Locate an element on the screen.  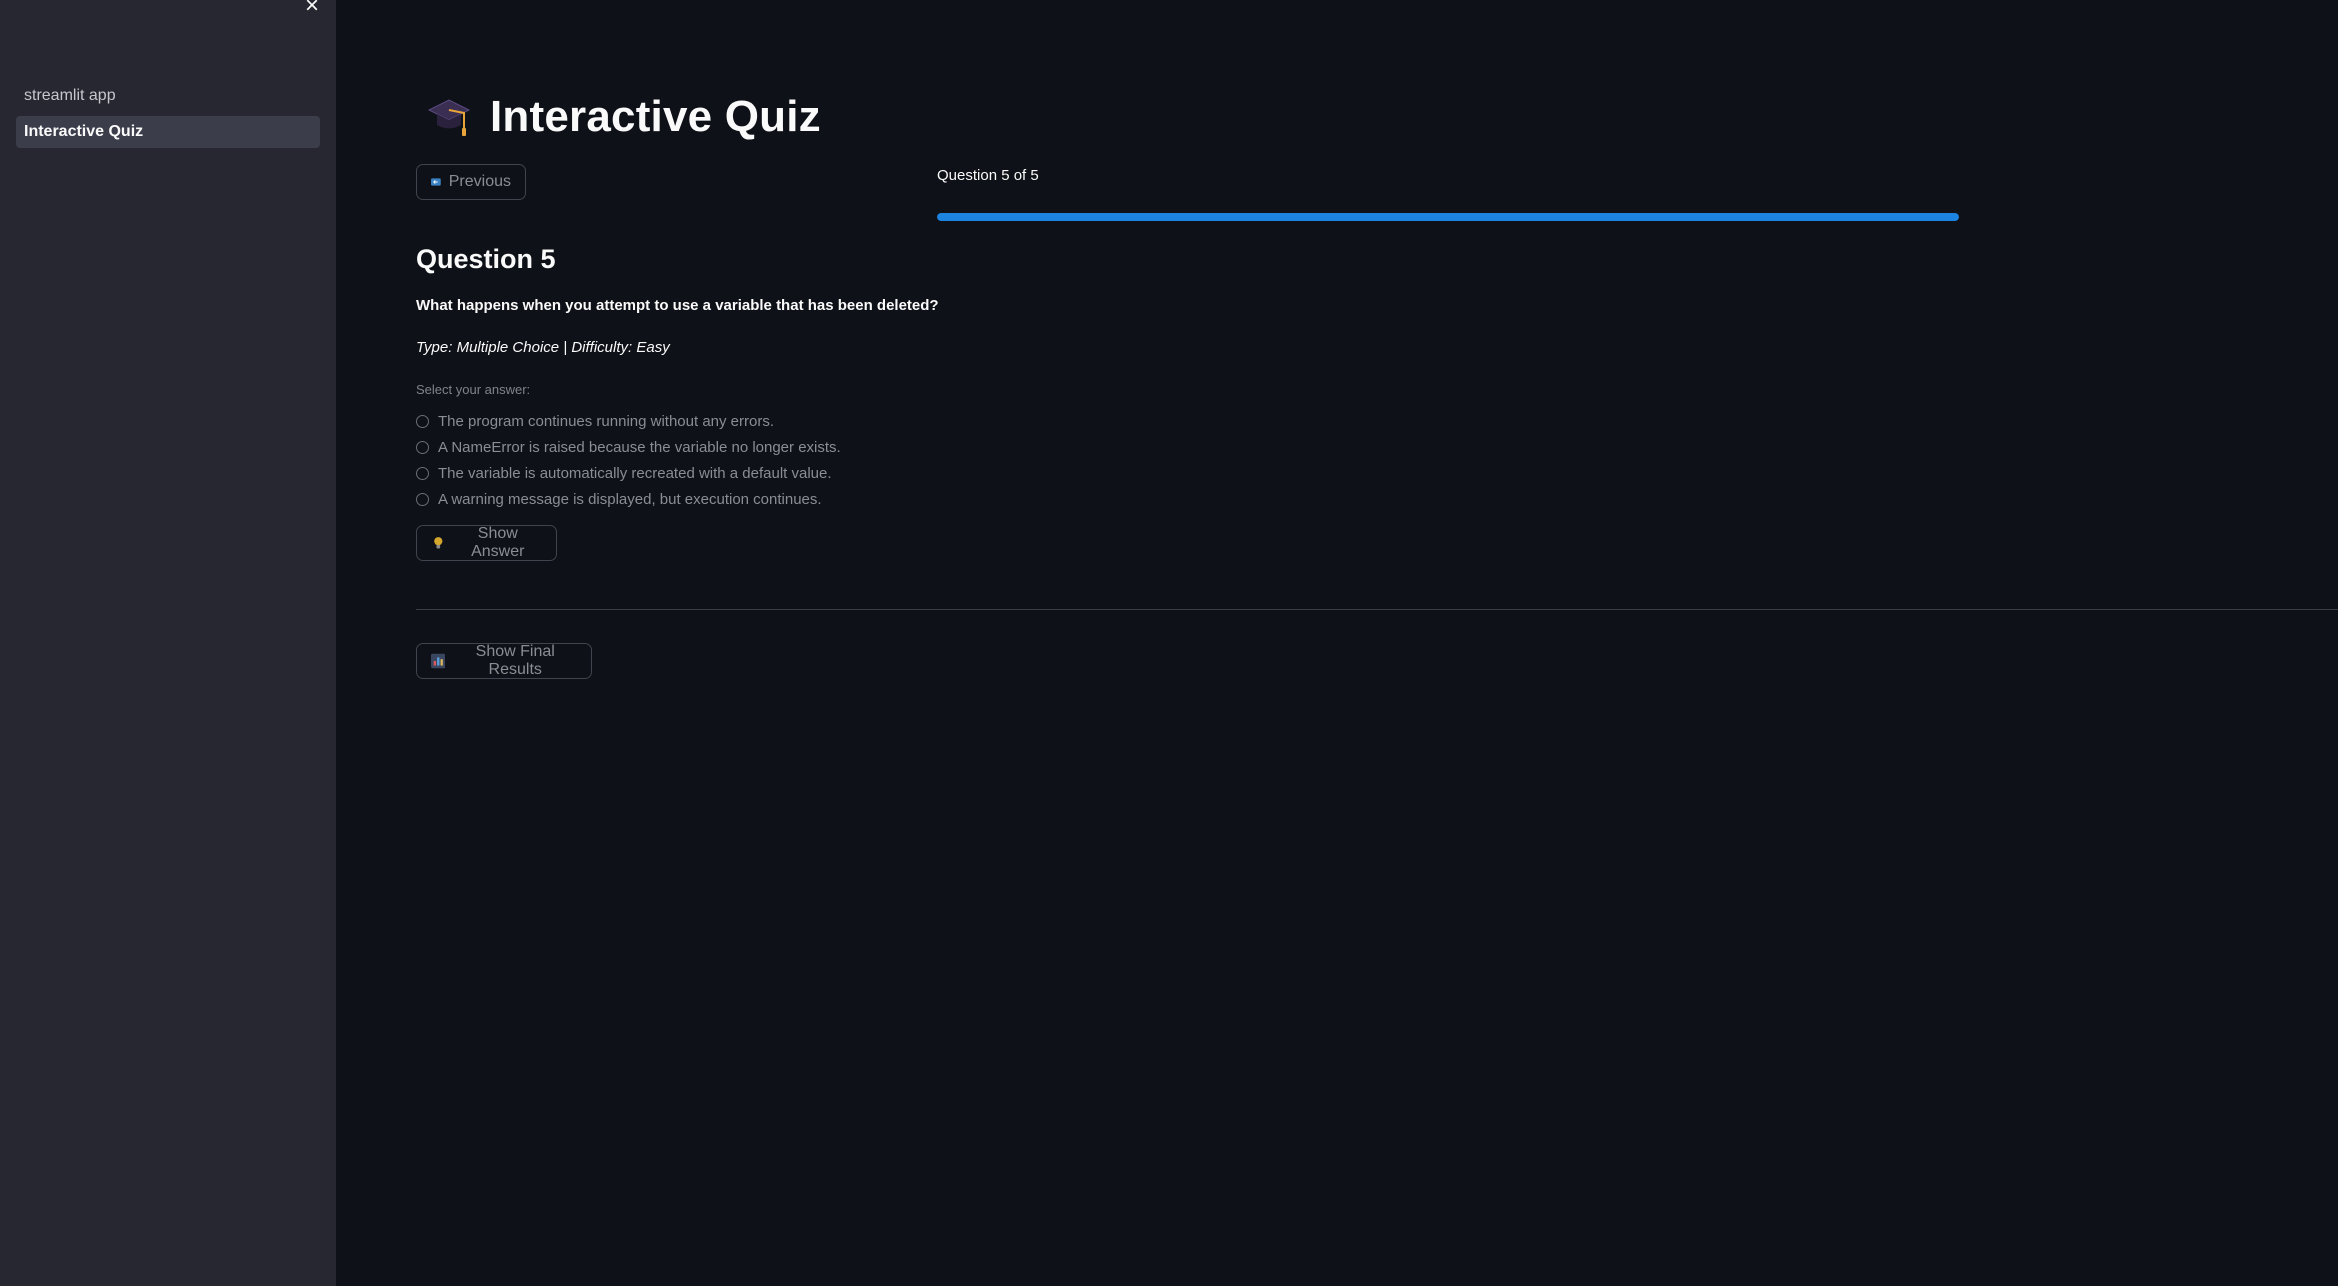
show-final-results-button: Show Final Results is located at coordinates (504, 661).